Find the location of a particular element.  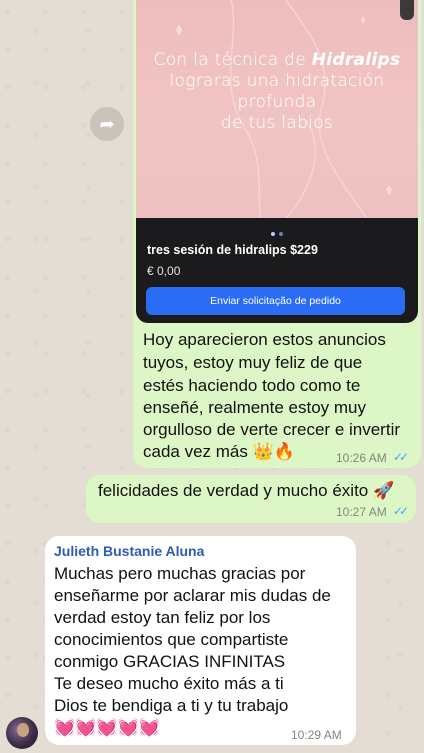

message-line: Te deseo mucho éxito más a ti is located at coordinates (169, 683).